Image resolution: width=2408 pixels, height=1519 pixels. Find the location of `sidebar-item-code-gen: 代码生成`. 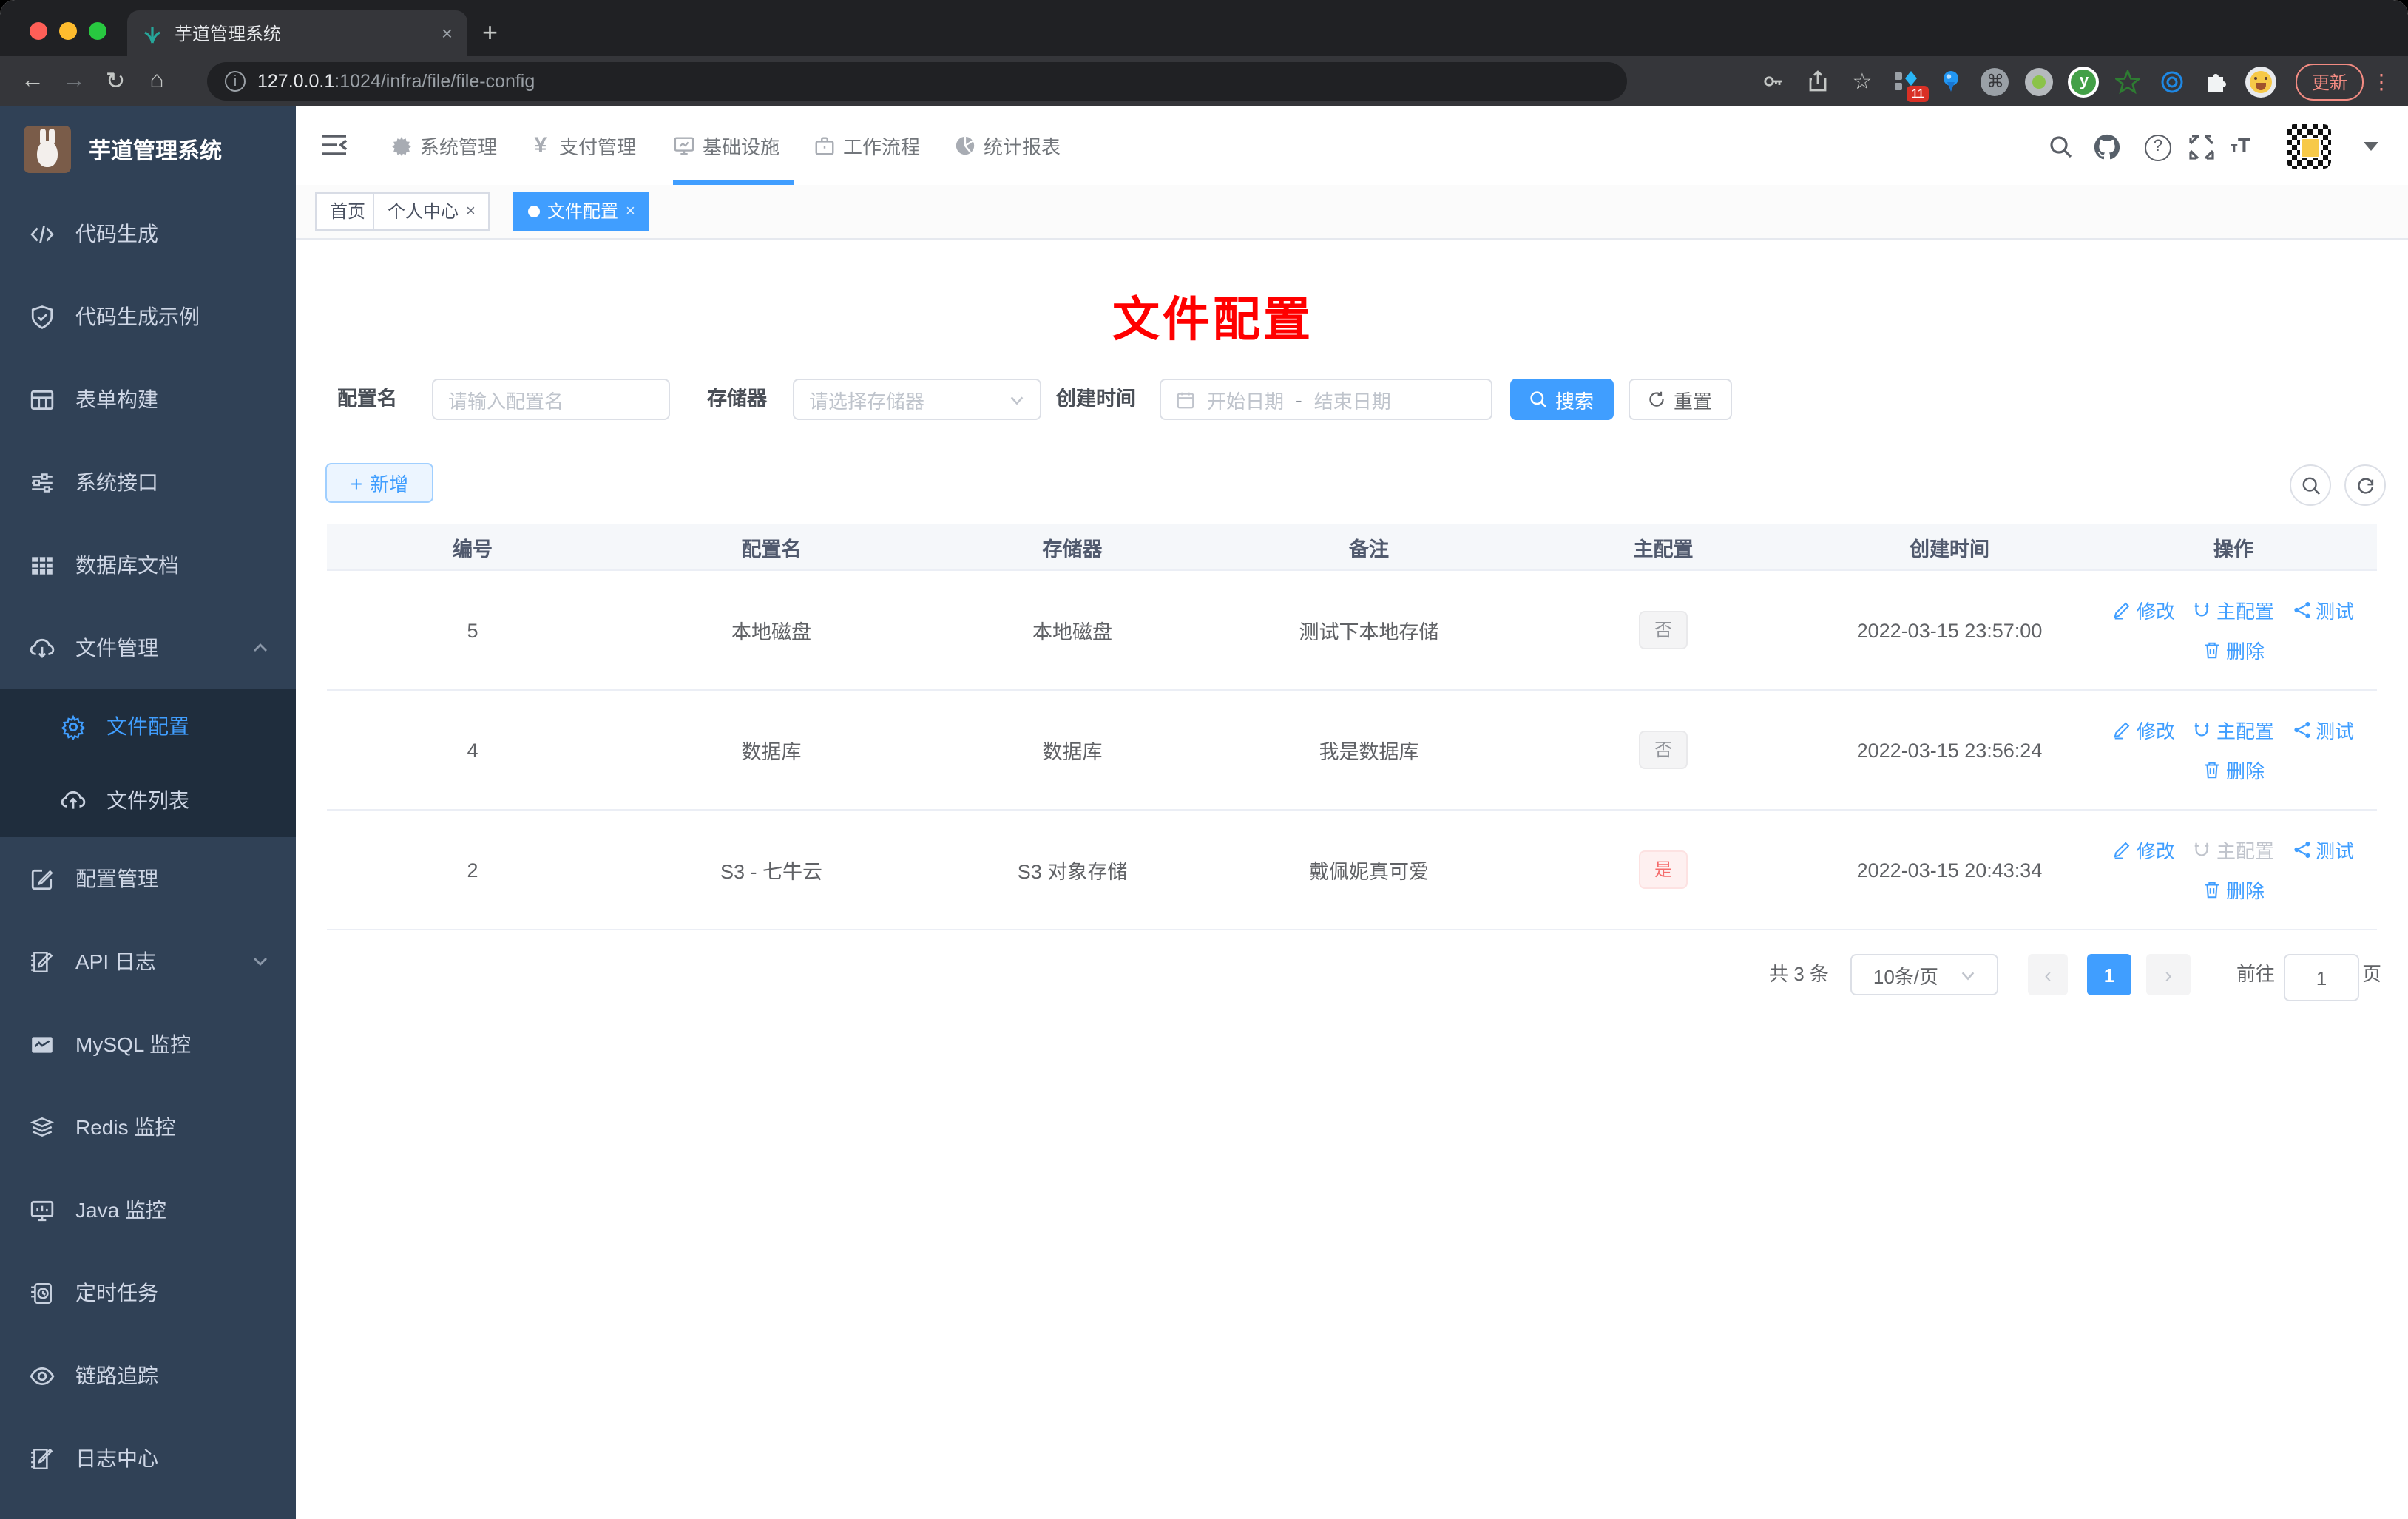

sidebar-item-code-gen: 代码生成 is located at coordinates (148, 233).